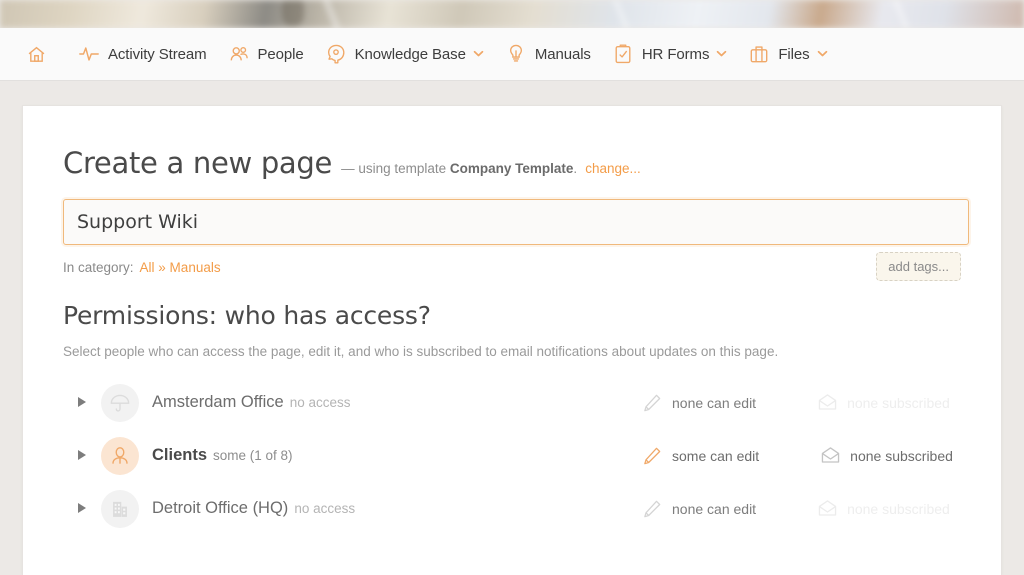 The width and height of the screenshot is (1024, 575). I want to click on template-subtitle-prefix: — using template, so click(394, 168).